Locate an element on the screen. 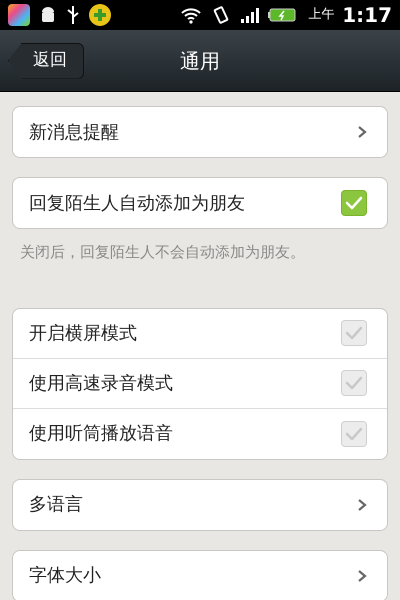 The width and height of the screenshot is (400, 600). app-icon is located at coordinates (19, 15).